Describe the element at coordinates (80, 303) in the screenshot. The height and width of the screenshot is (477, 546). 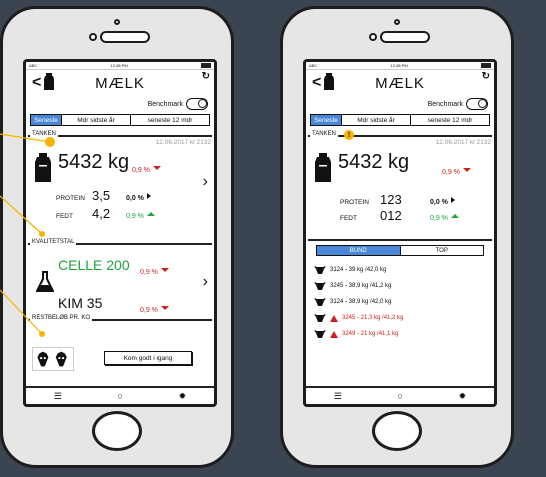
I see `kim-value: KIM 35` at that location.